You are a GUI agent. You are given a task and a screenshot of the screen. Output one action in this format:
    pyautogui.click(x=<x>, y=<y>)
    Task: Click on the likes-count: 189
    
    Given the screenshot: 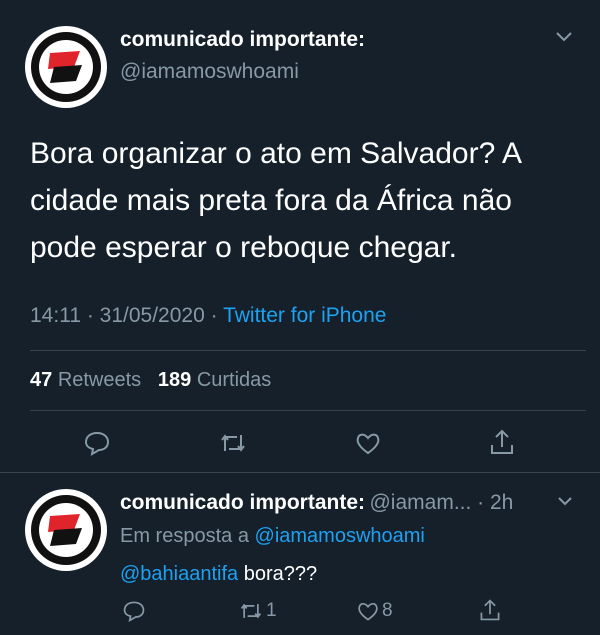 What is the action you would take?
    pyautogui.click(x=174, y=380)
    